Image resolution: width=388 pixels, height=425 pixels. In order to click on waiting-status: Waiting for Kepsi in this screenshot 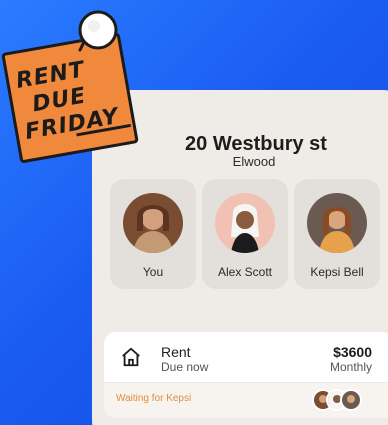, I will do `click(154, 398)`.